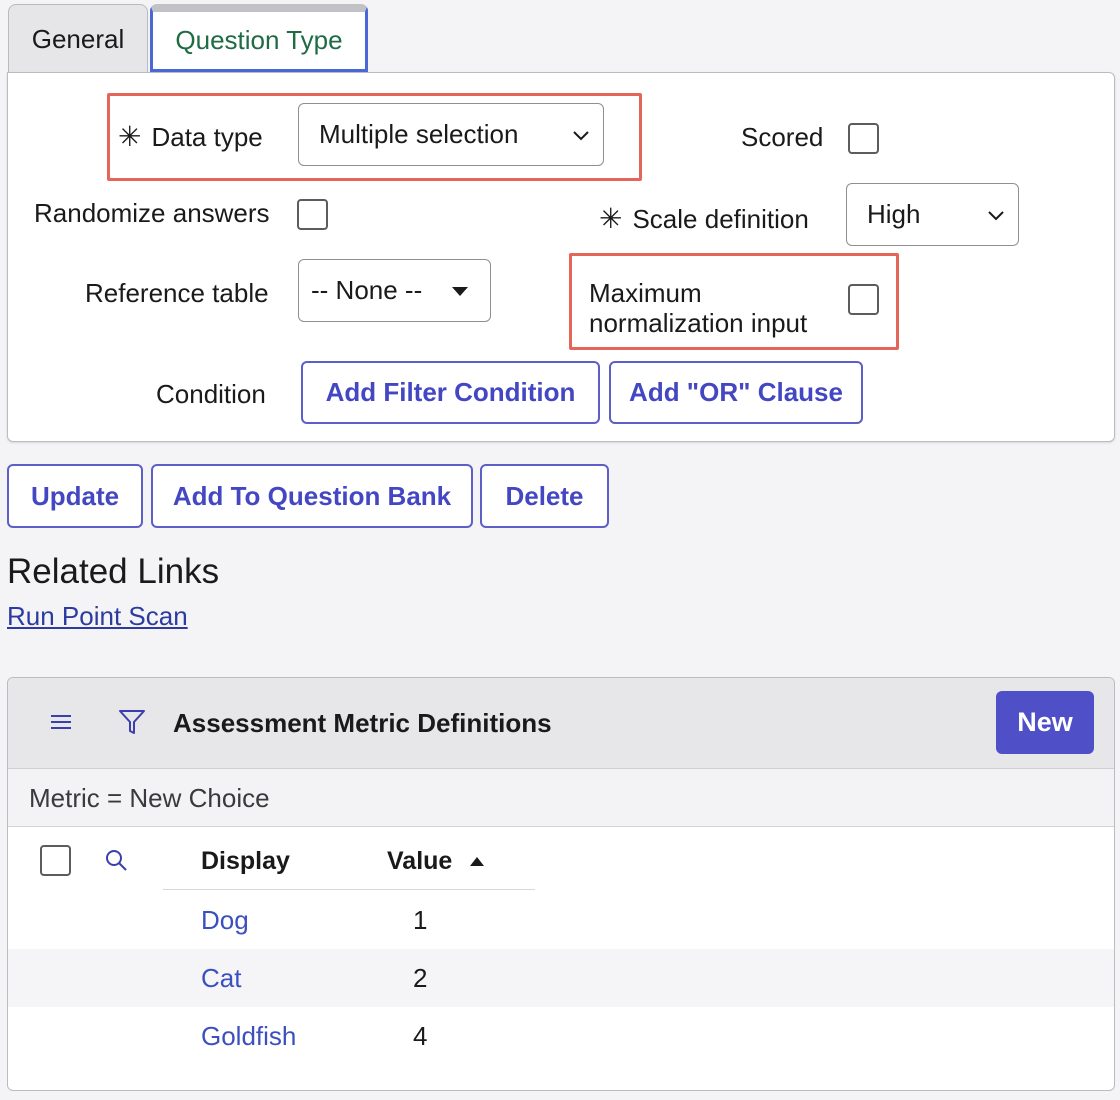 This screenshot has width=1120, height=1100. Describe the element at coordinates (132, 722) in the screenshot. I see `filter-icon` at that location.